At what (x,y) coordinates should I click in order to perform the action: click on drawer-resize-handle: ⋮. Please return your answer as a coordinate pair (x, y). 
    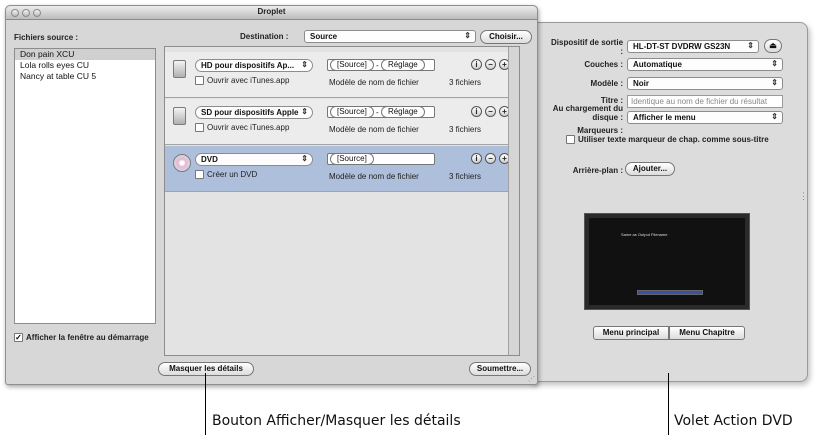
    Looking at the image, I should click on (803, 196).